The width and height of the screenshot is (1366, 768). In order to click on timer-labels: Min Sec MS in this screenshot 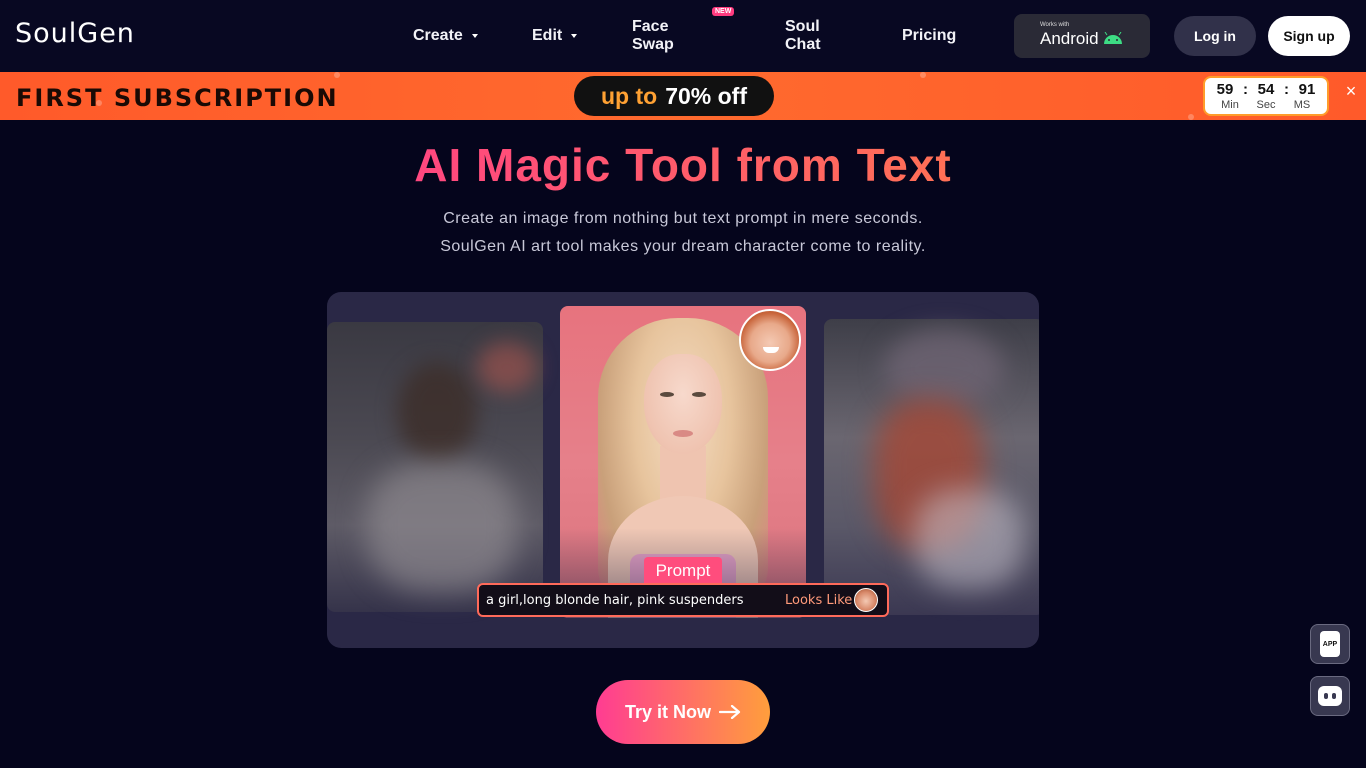, I will do `click(1266, 105)`.